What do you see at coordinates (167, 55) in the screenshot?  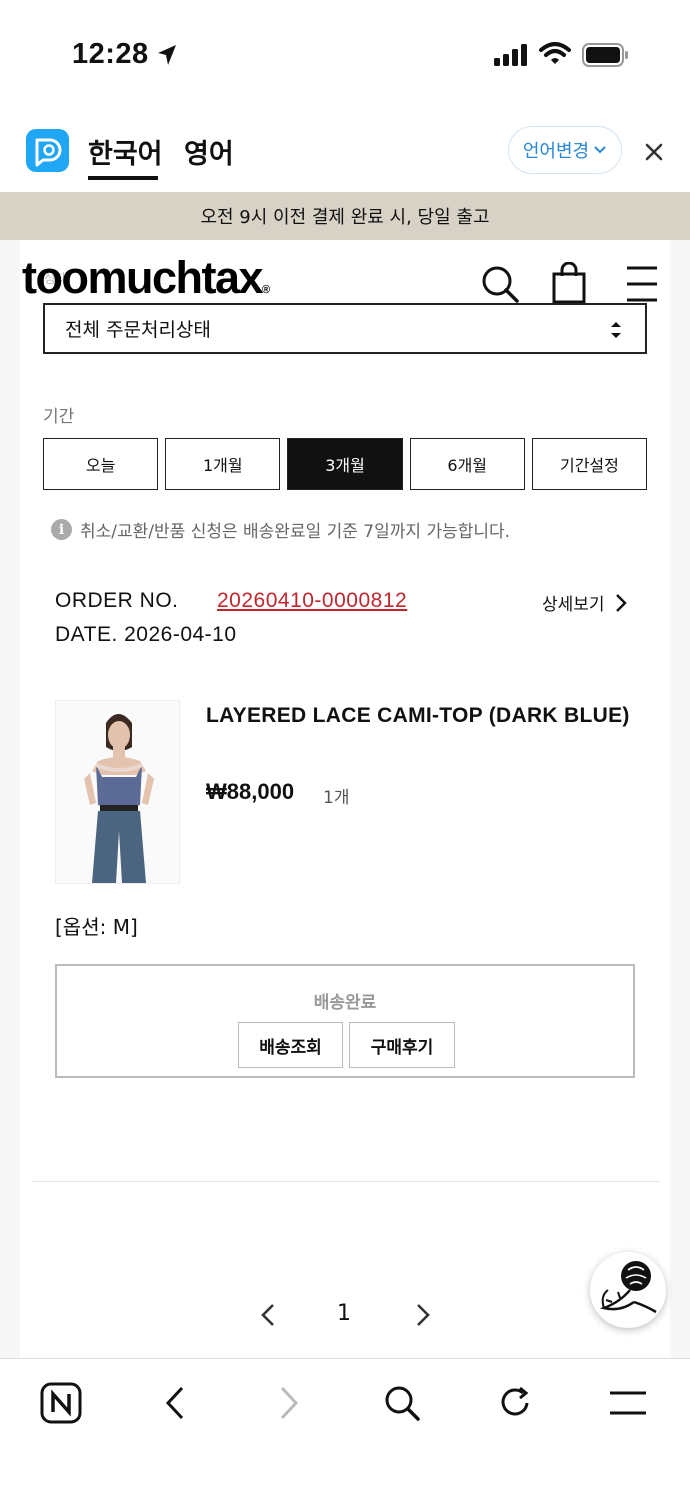 I see `location-arrow-icon` at bounding box center [167, 55].